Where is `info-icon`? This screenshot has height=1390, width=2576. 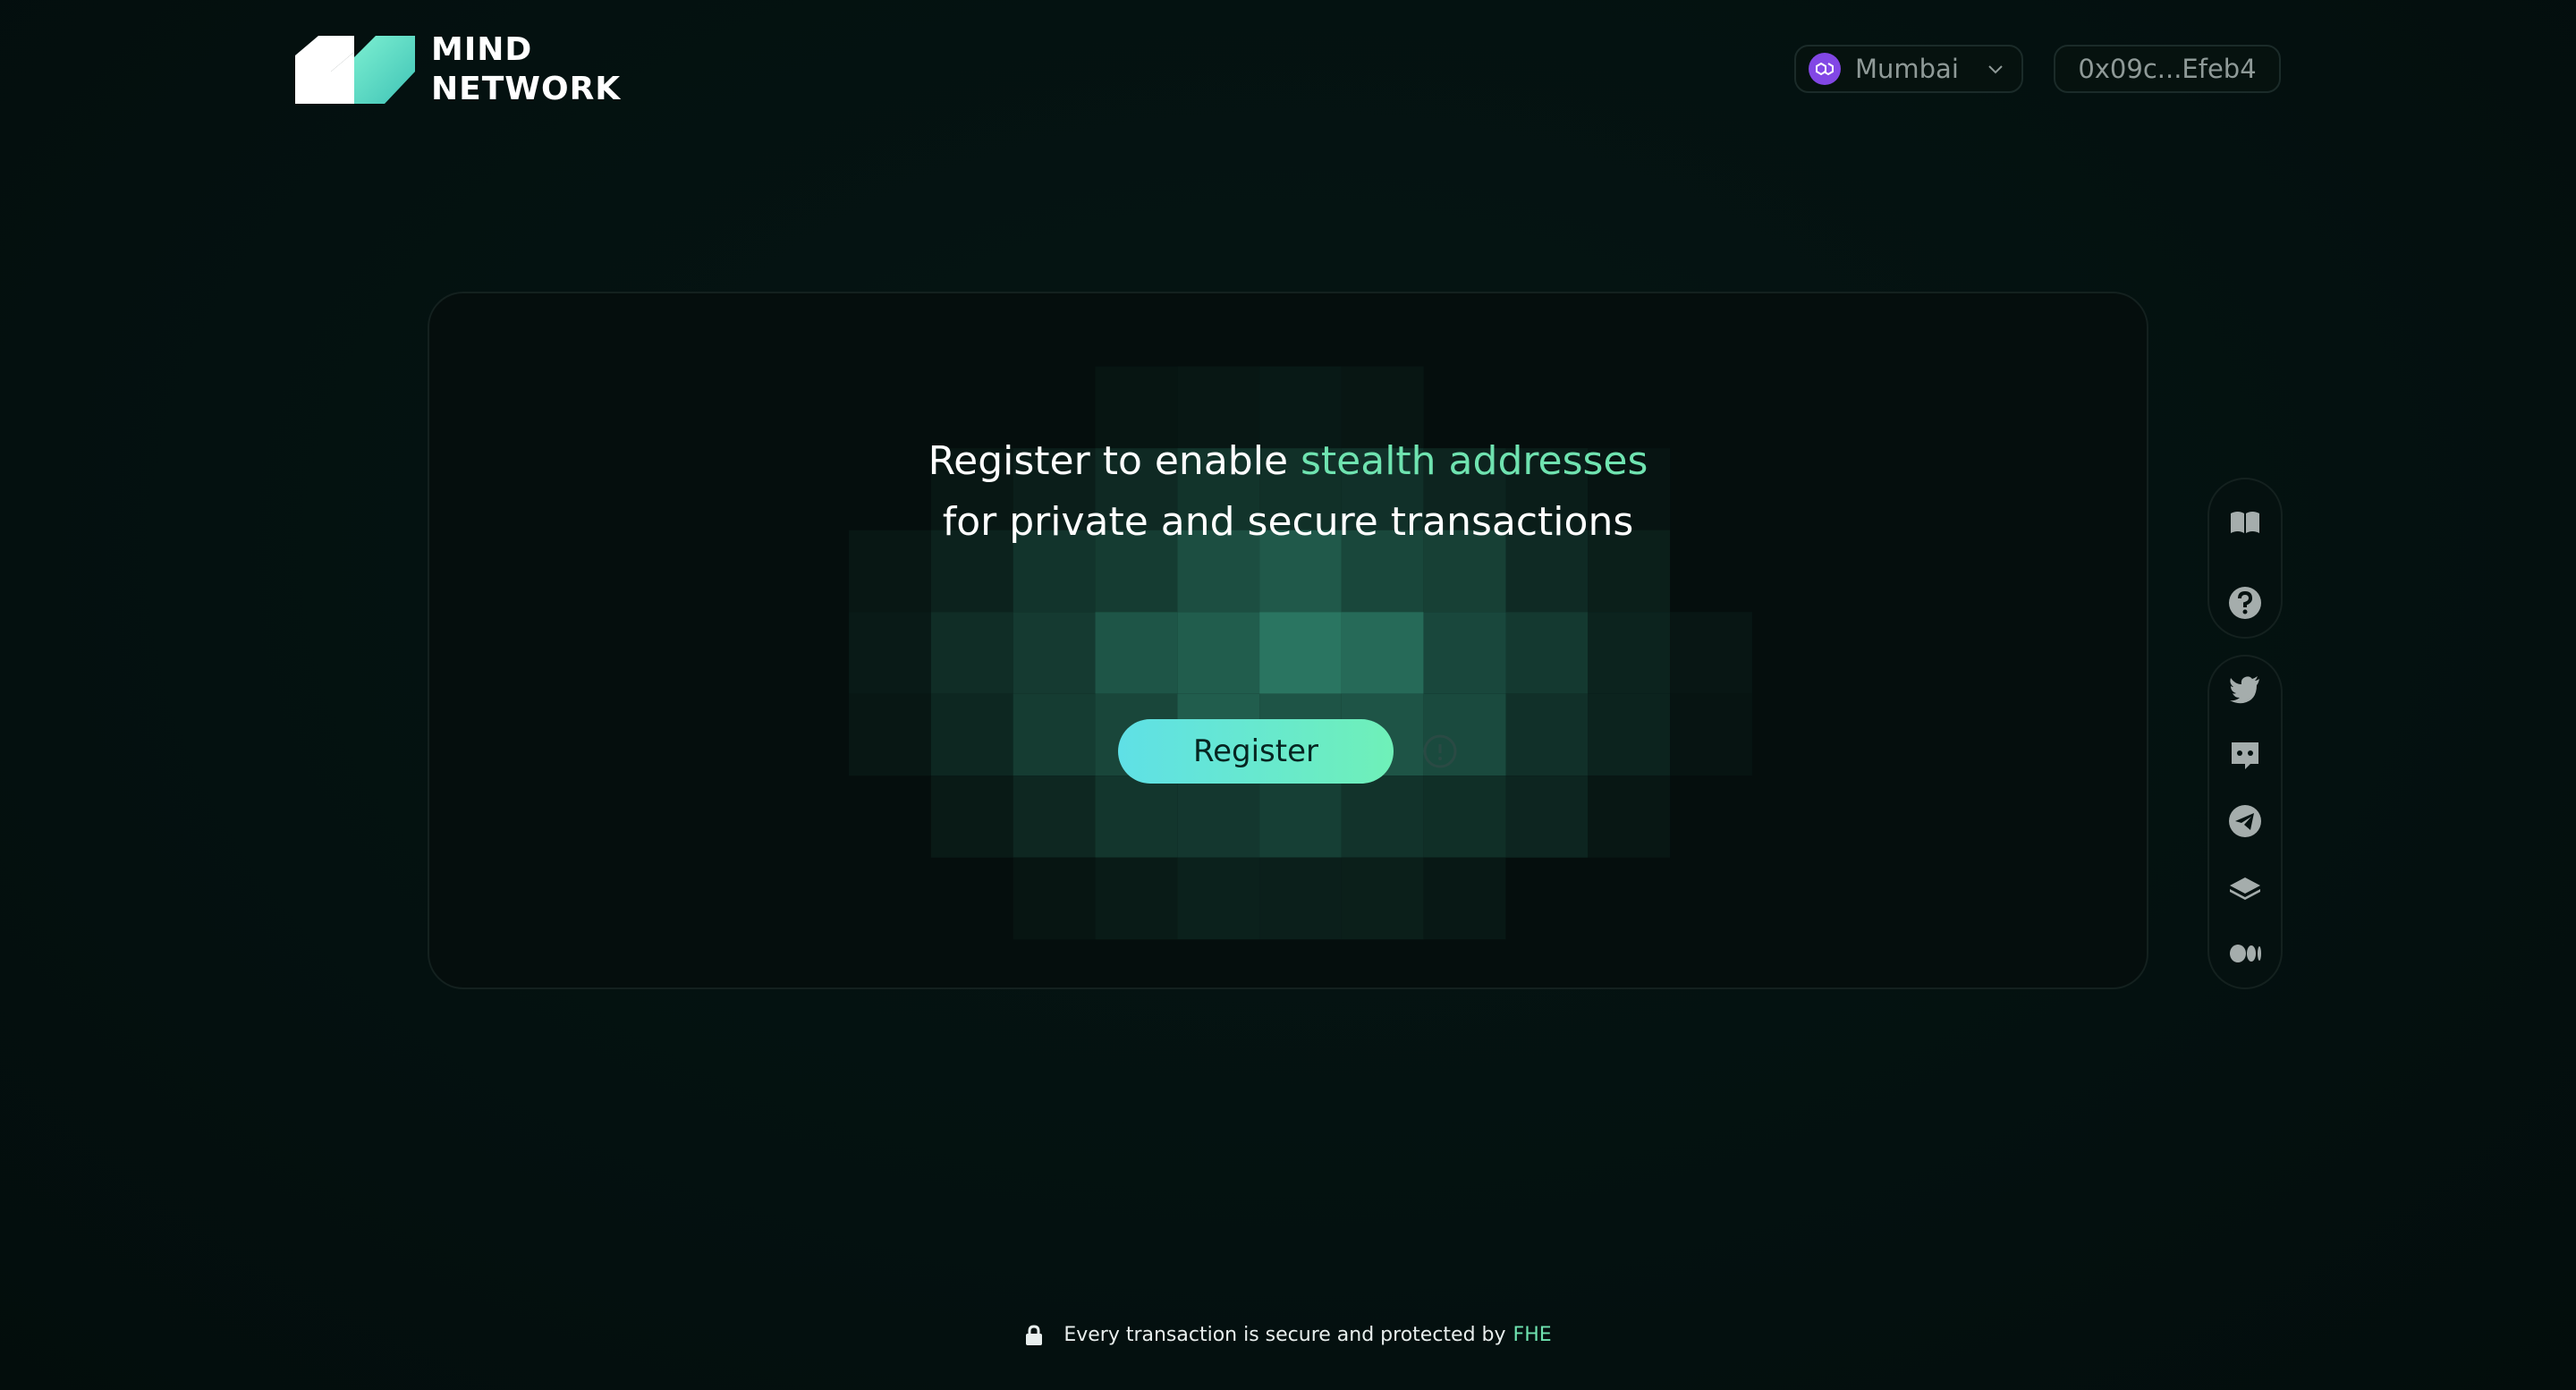
info-icon is located at coordinates (1440, 751).